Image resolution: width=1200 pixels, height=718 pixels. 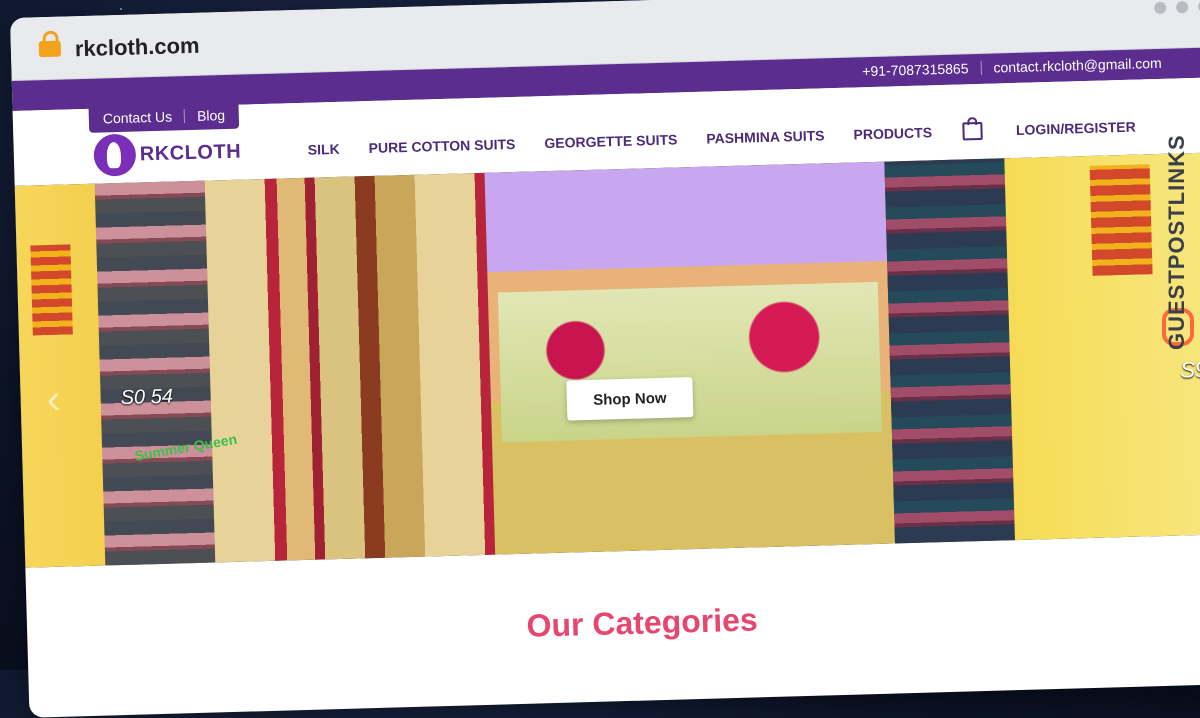 I want to click on watermark-text: GUESTPOSTLINKS, so click(x=1176, y=242).